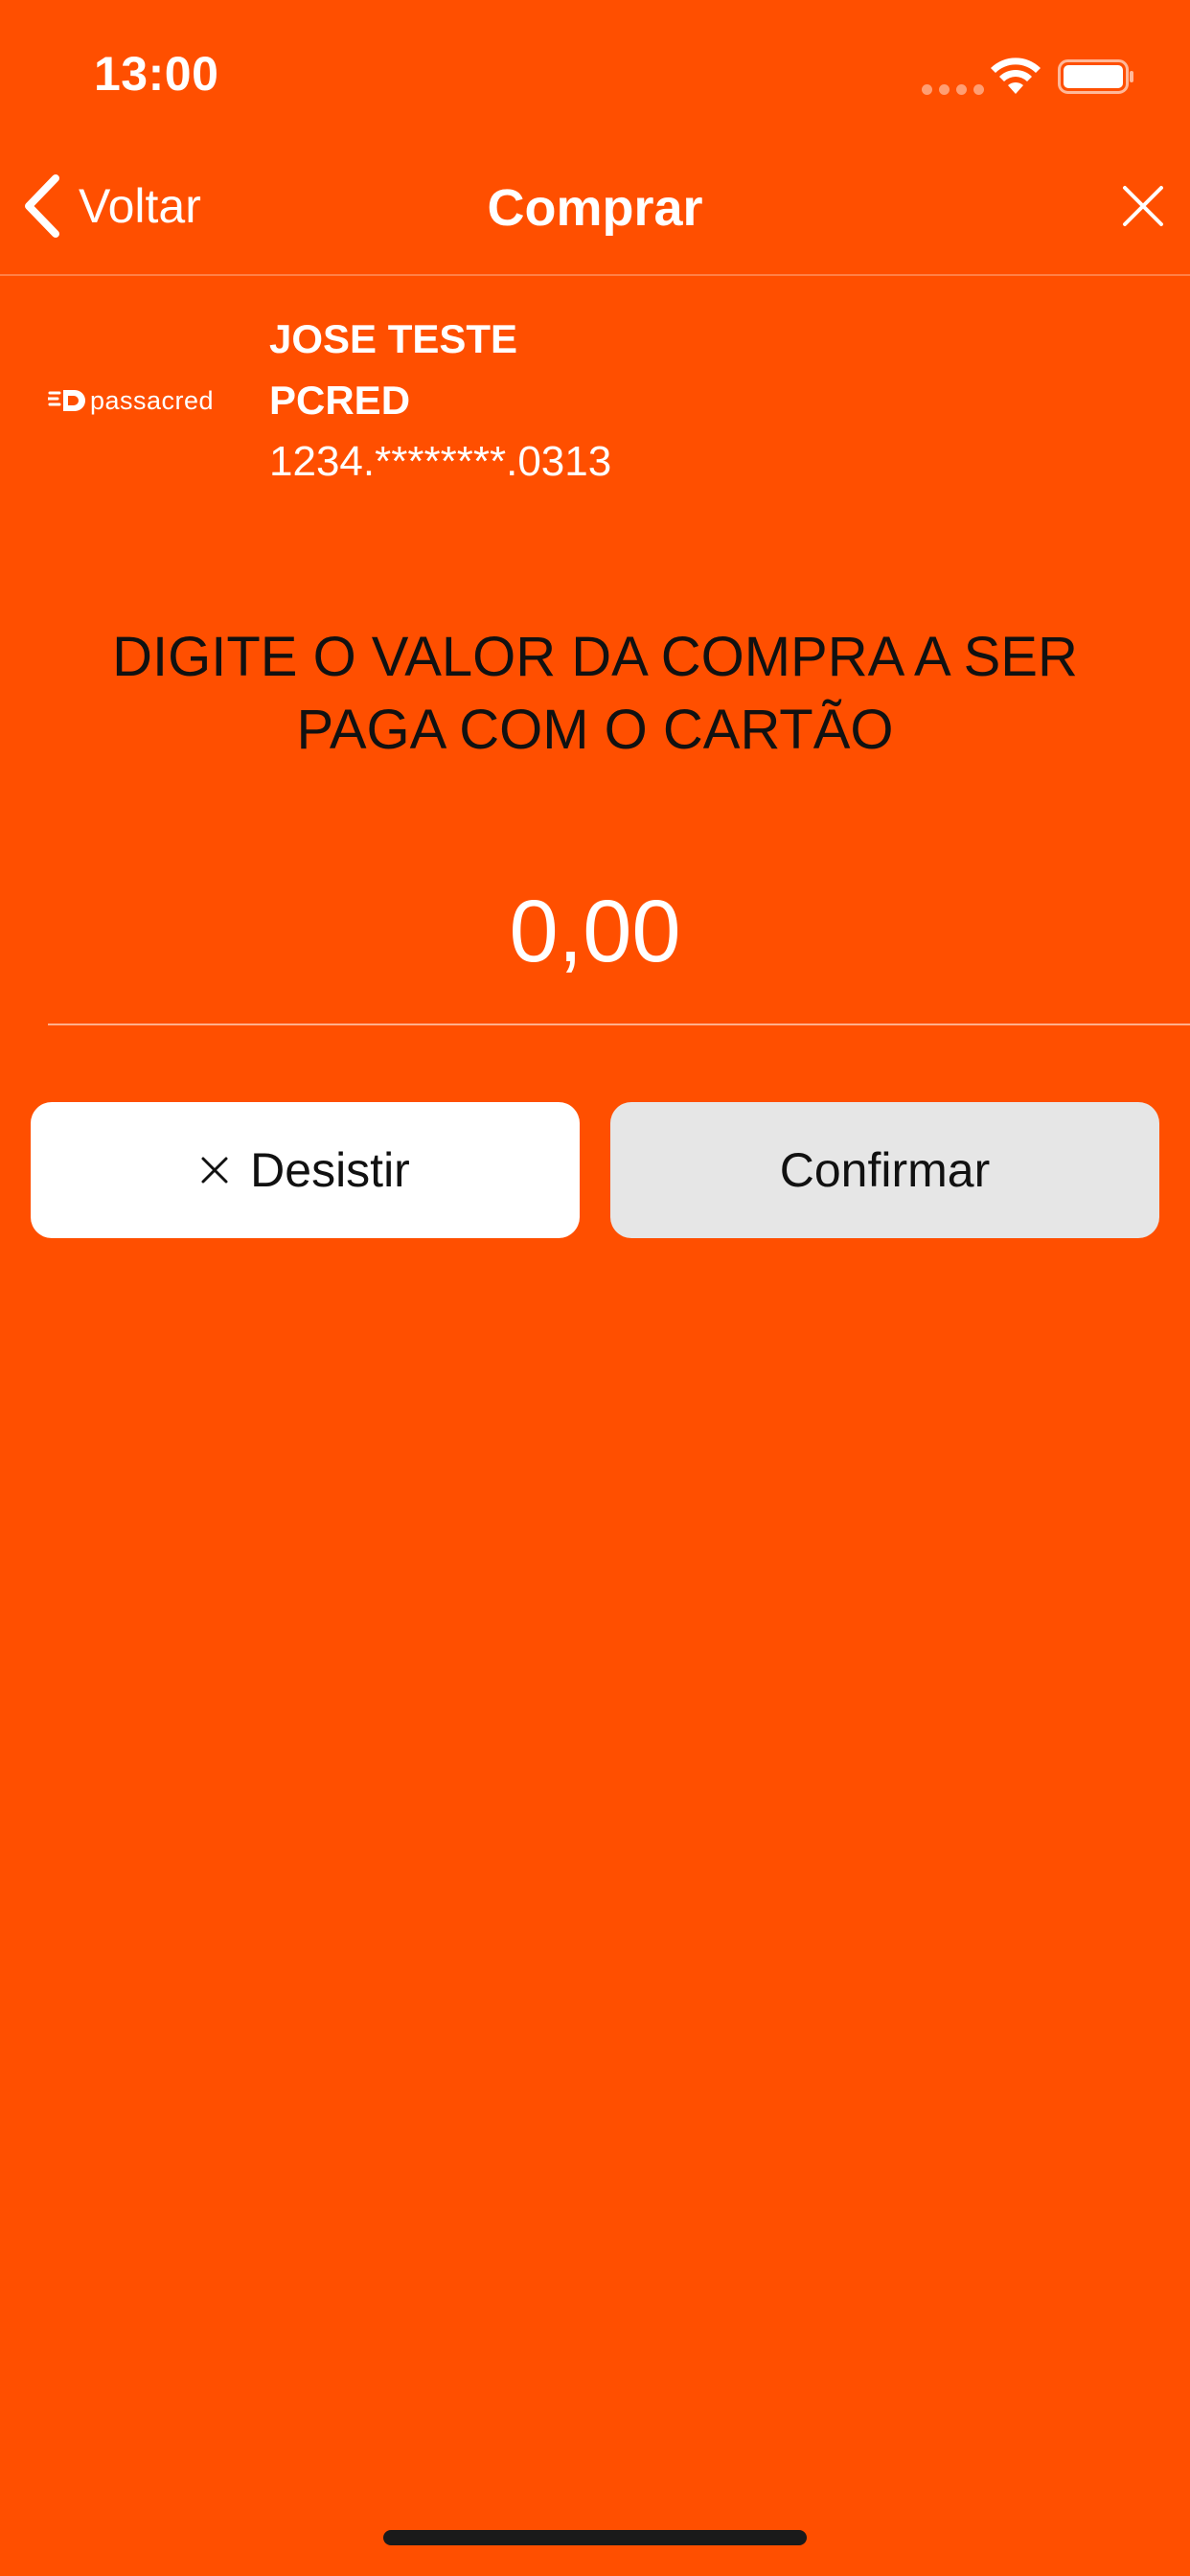 Image resolution: width=1190 pixels, height=2576 pixels. Describe the element at coordinates (441, 461) in the screenshot. I see `card-number: 1234.********.0313` at that location.